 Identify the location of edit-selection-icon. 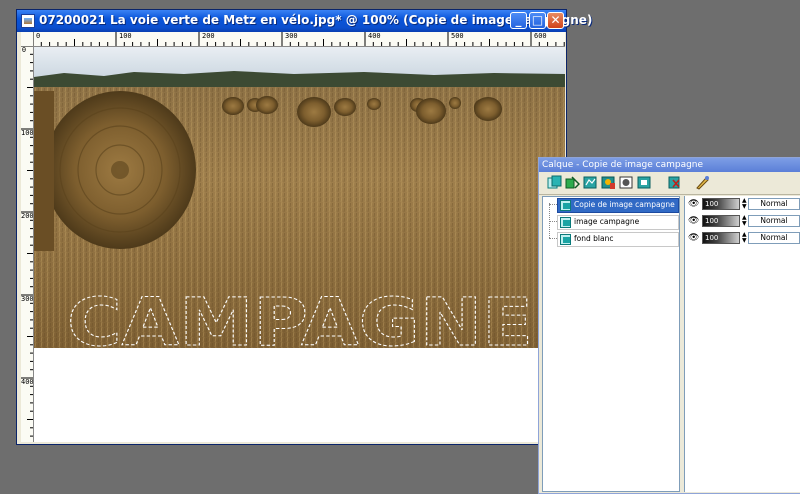
(702, 182).